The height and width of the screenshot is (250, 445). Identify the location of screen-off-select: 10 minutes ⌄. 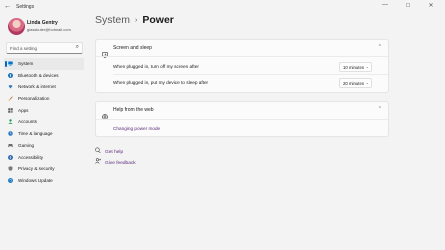
(355, 67).